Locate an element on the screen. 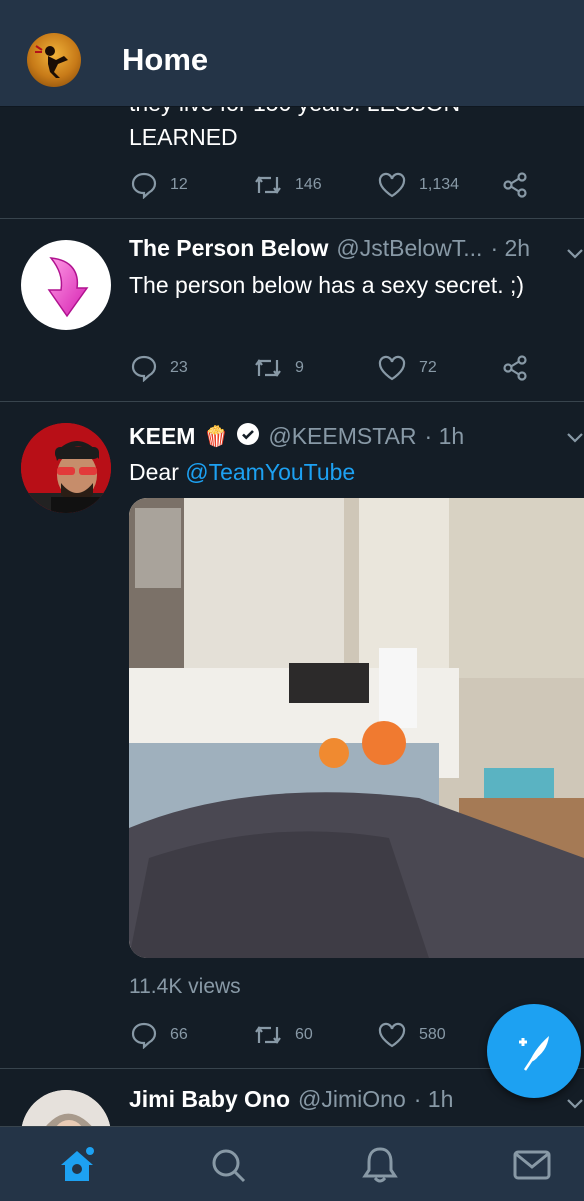  messages-icon is located at coordinates (532, 1165).